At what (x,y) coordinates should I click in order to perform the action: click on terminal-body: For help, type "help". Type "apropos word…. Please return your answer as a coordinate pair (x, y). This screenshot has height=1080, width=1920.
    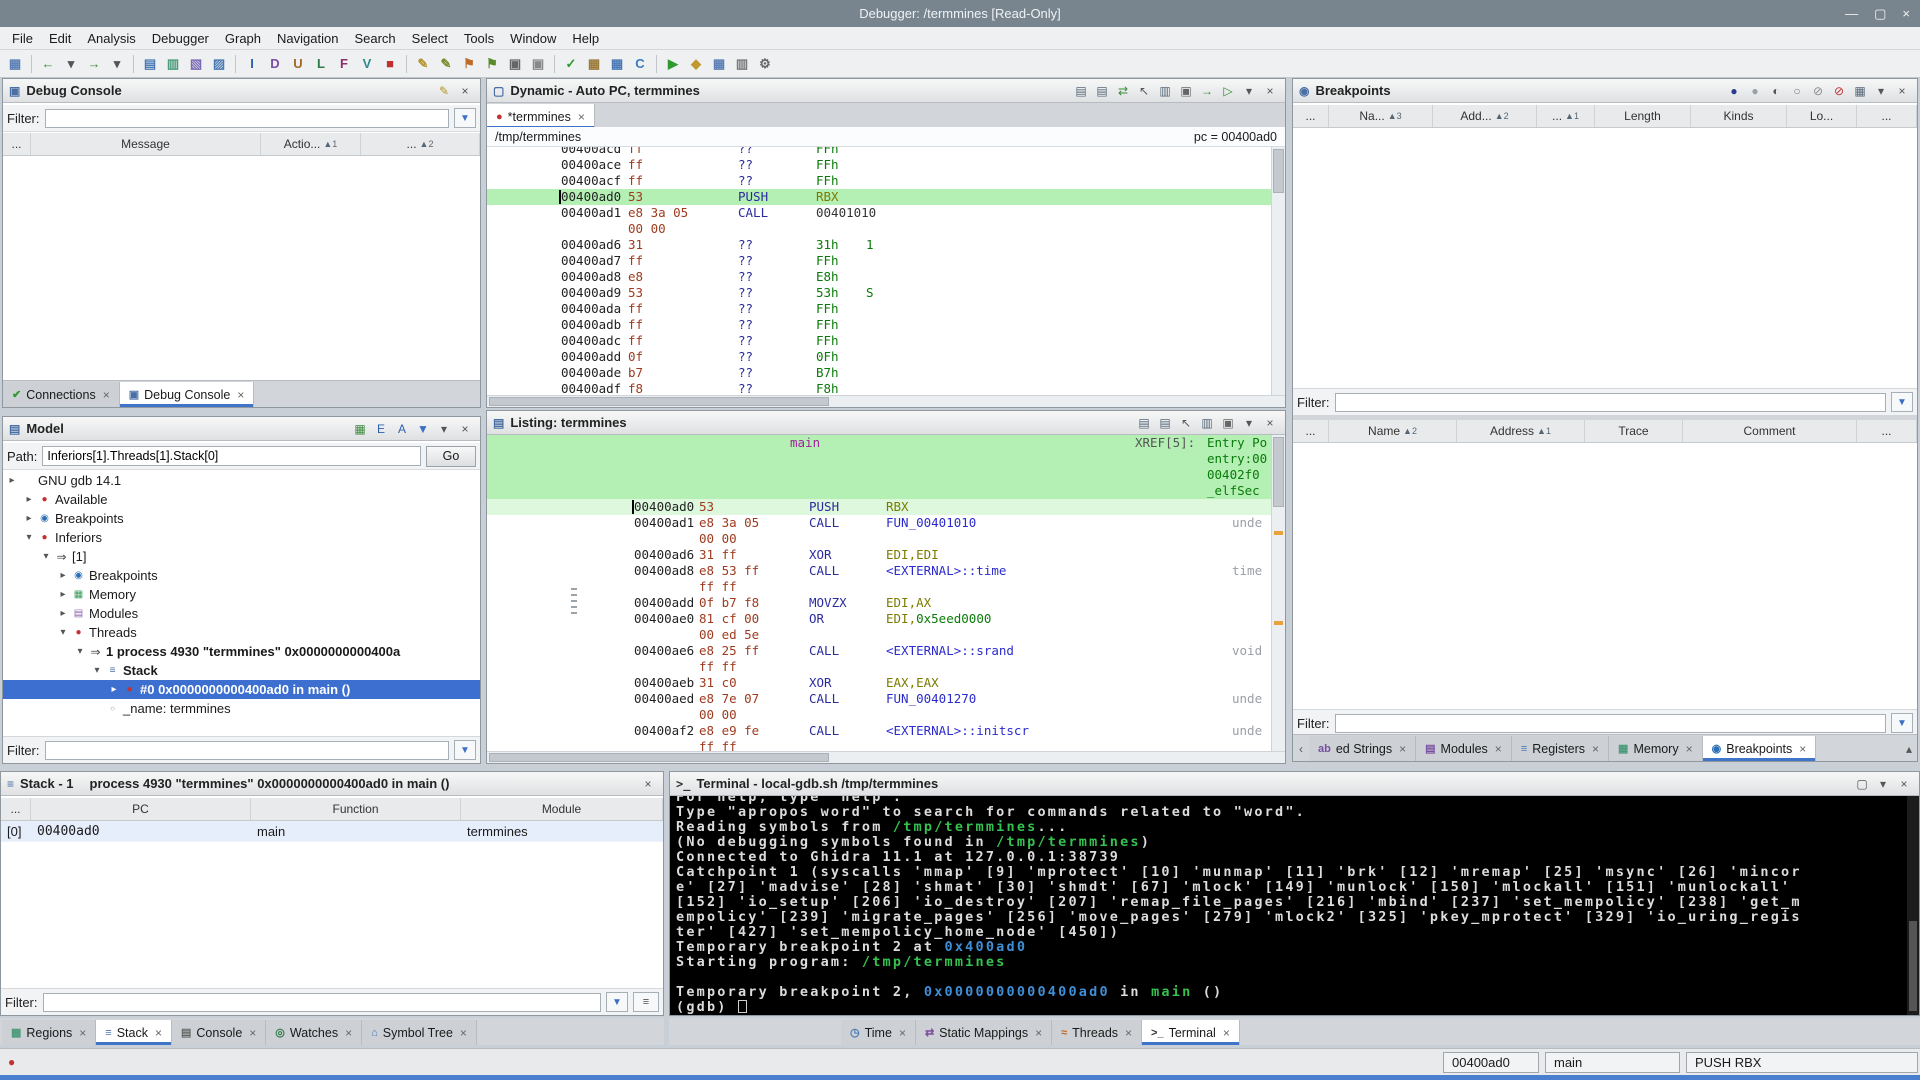
    Looking at the image, I should click on (1294, 905).